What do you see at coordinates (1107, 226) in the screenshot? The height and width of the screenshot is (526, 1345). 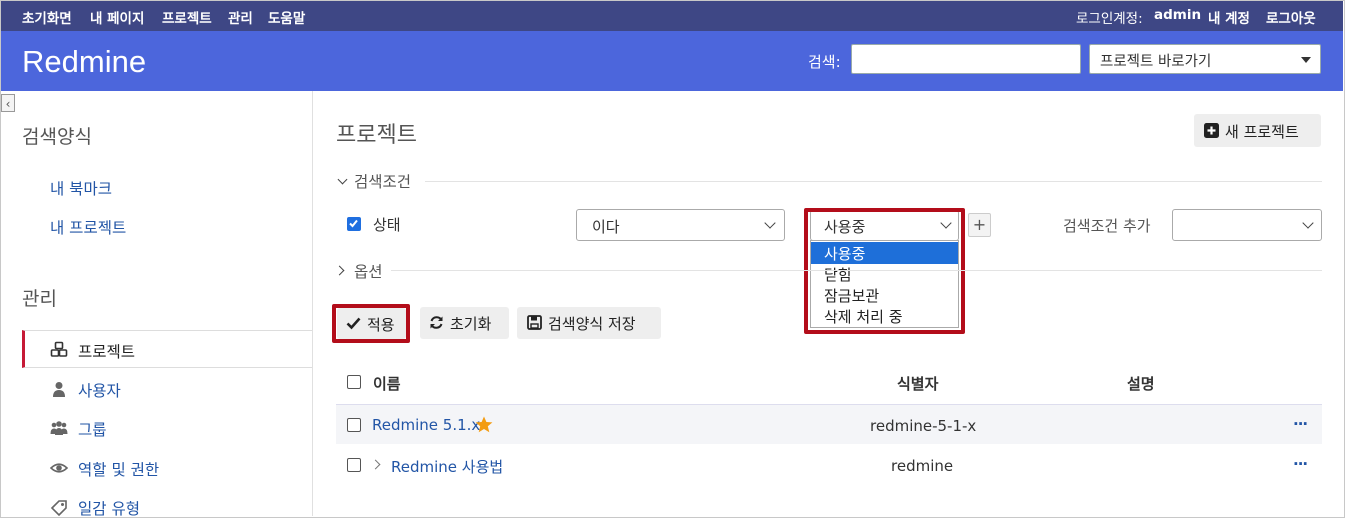 I see `add-filter-label: 검색조건 추가` at bounding box center [1107, 226].